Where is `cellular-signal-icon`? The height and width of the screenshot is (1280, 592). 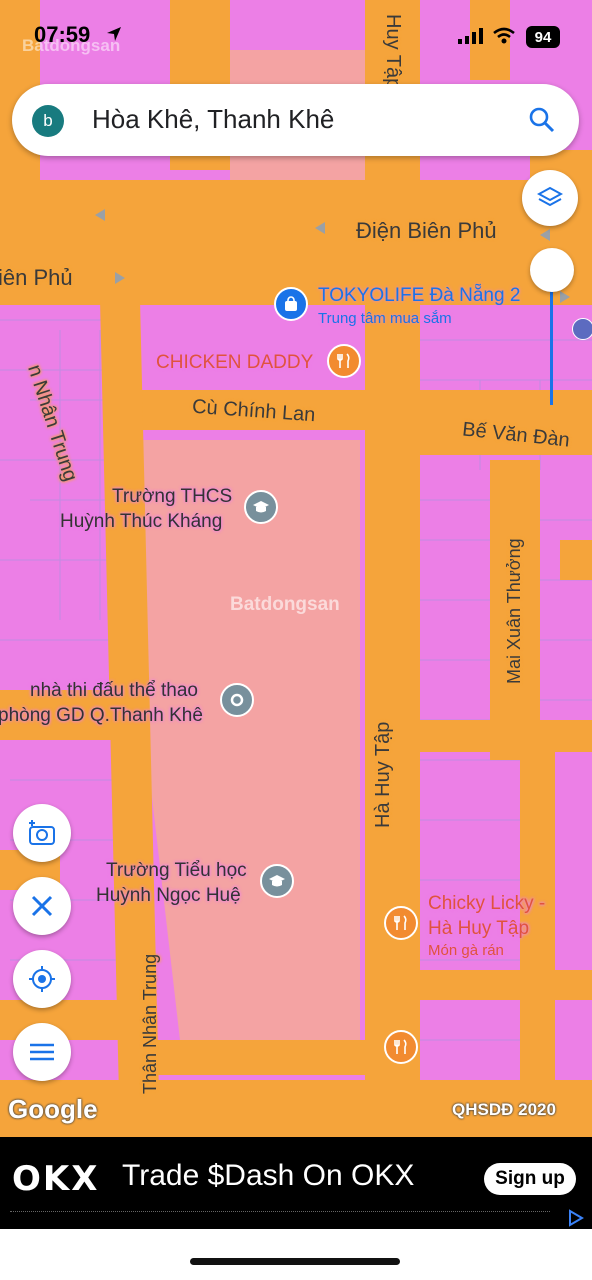
cellular-signal-icon is located at coordinates (470, 36).